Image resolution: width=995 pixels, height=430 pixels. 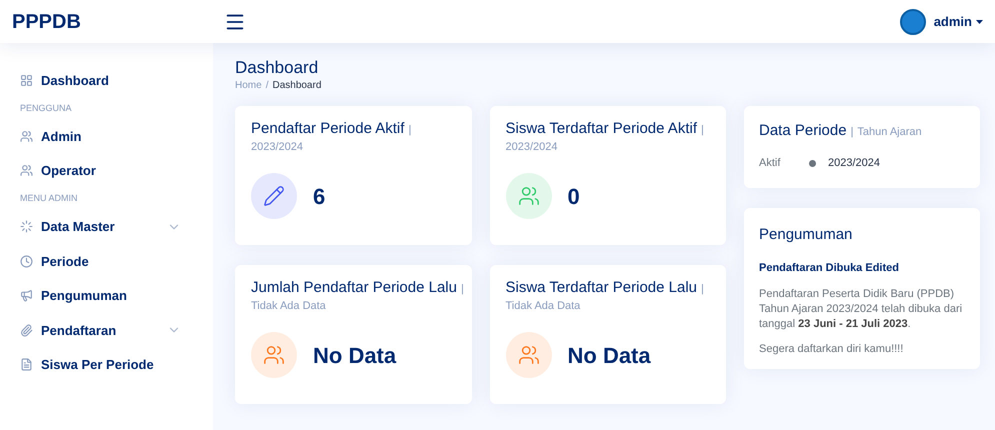 I want to click on brand-logo: PPPDB, so click(x=118, y=21).